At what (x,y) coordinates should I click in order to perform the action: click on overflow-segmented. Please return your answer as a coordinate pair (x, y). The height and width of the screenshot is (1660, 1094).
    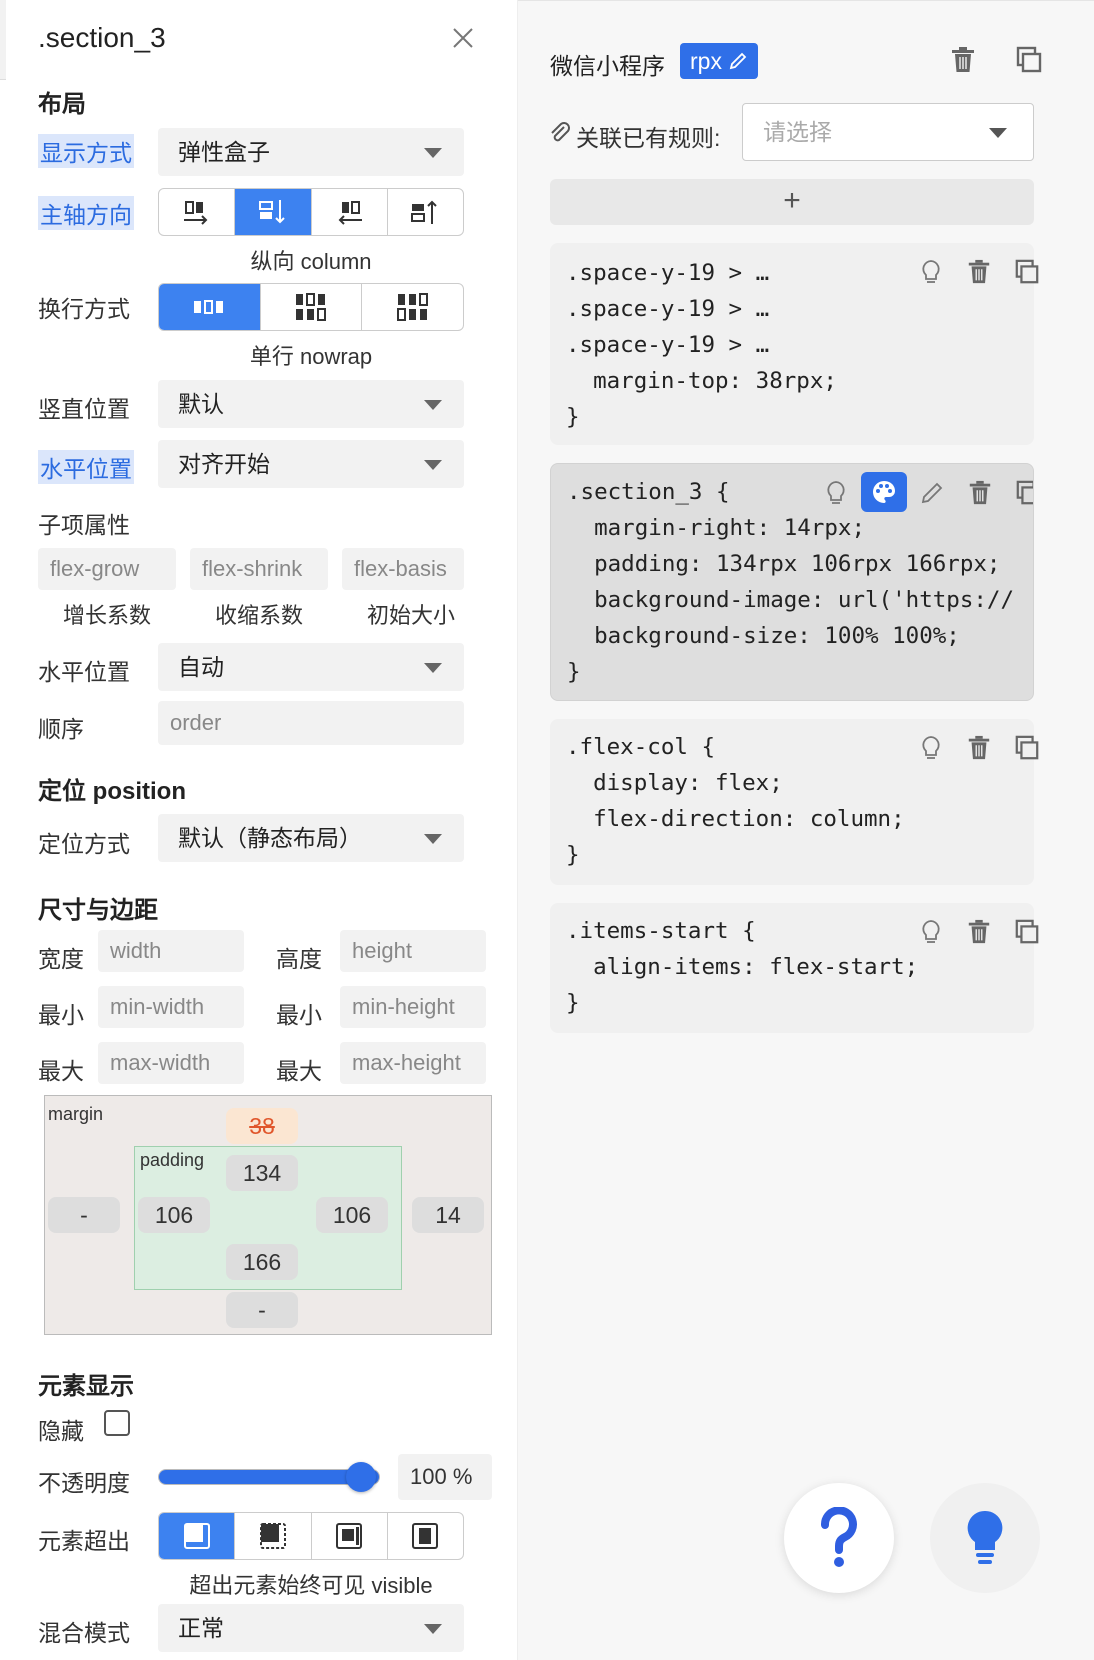
    Looking at the image, I should click on (311, 1536).